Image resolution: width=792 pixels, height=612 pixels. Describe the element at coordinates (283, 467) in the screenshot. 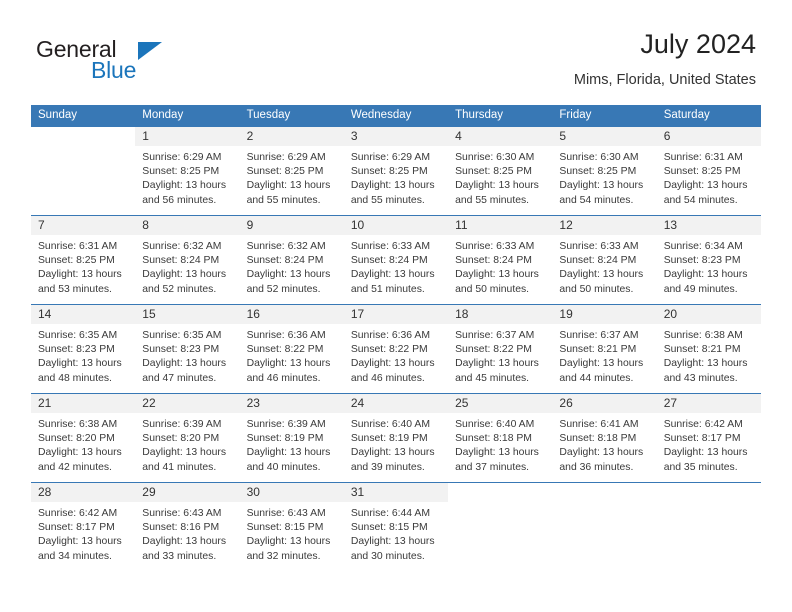

I see `daylight-text-line2: and 40 minutes.` at that location.